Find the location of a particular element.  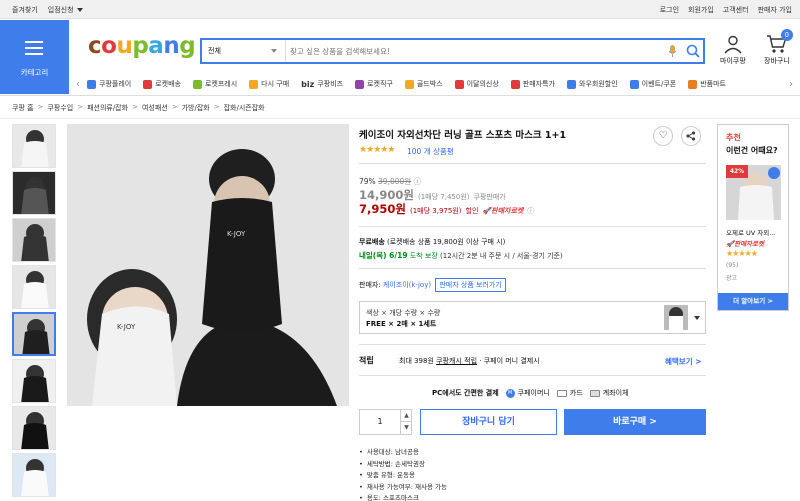

increase-icon: ▲ is located at coordinates (406, 416).